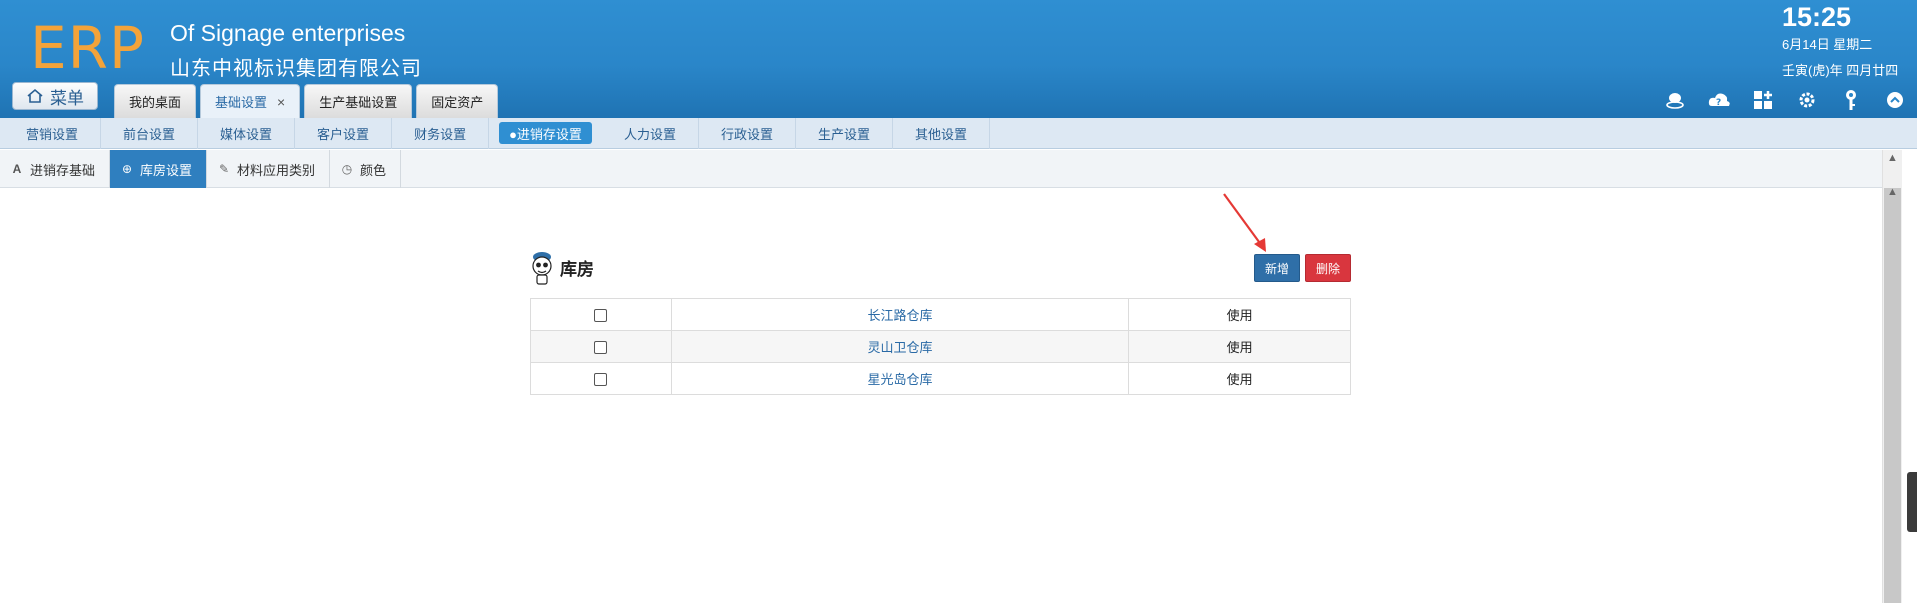  I want to click on tab-label: 我的桌面, so click(155, 102).